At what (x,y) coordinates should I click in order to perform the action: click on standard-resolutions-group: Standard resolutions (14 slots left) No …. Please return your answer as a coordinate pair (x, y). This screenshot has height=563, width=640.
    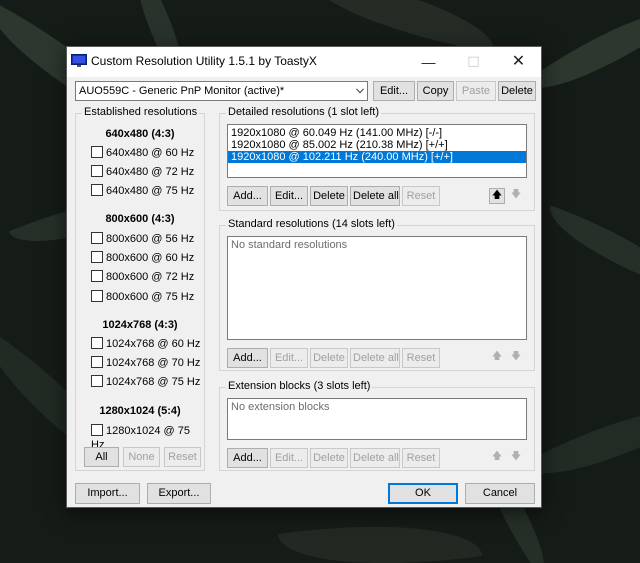
    Looking at the image, I should click on (377, 294).